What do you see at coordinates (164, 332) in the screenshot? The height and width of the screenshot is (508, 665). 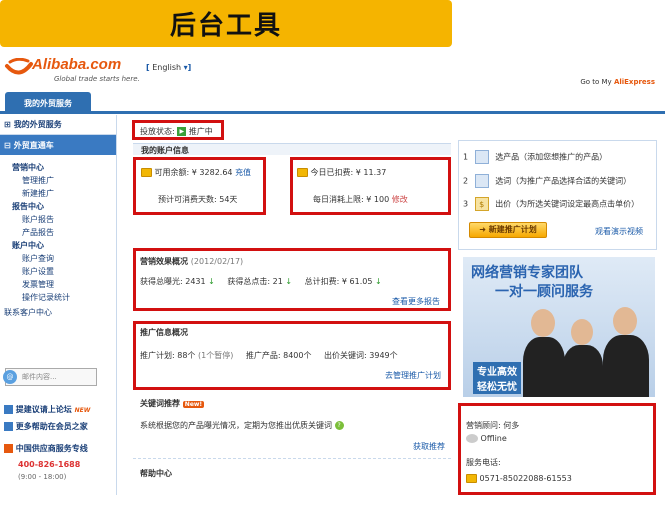 I see `promo-info-title: 推广信息概况` at bounding box center [164, 332].